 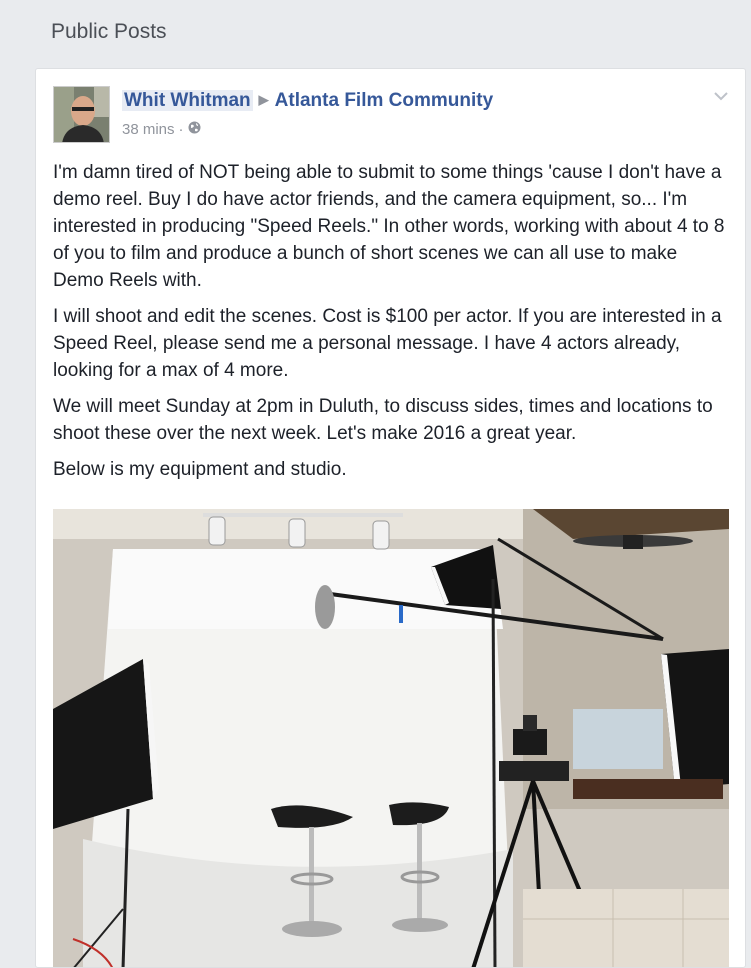 I want to click on avatar, so click(x=81, y=114).